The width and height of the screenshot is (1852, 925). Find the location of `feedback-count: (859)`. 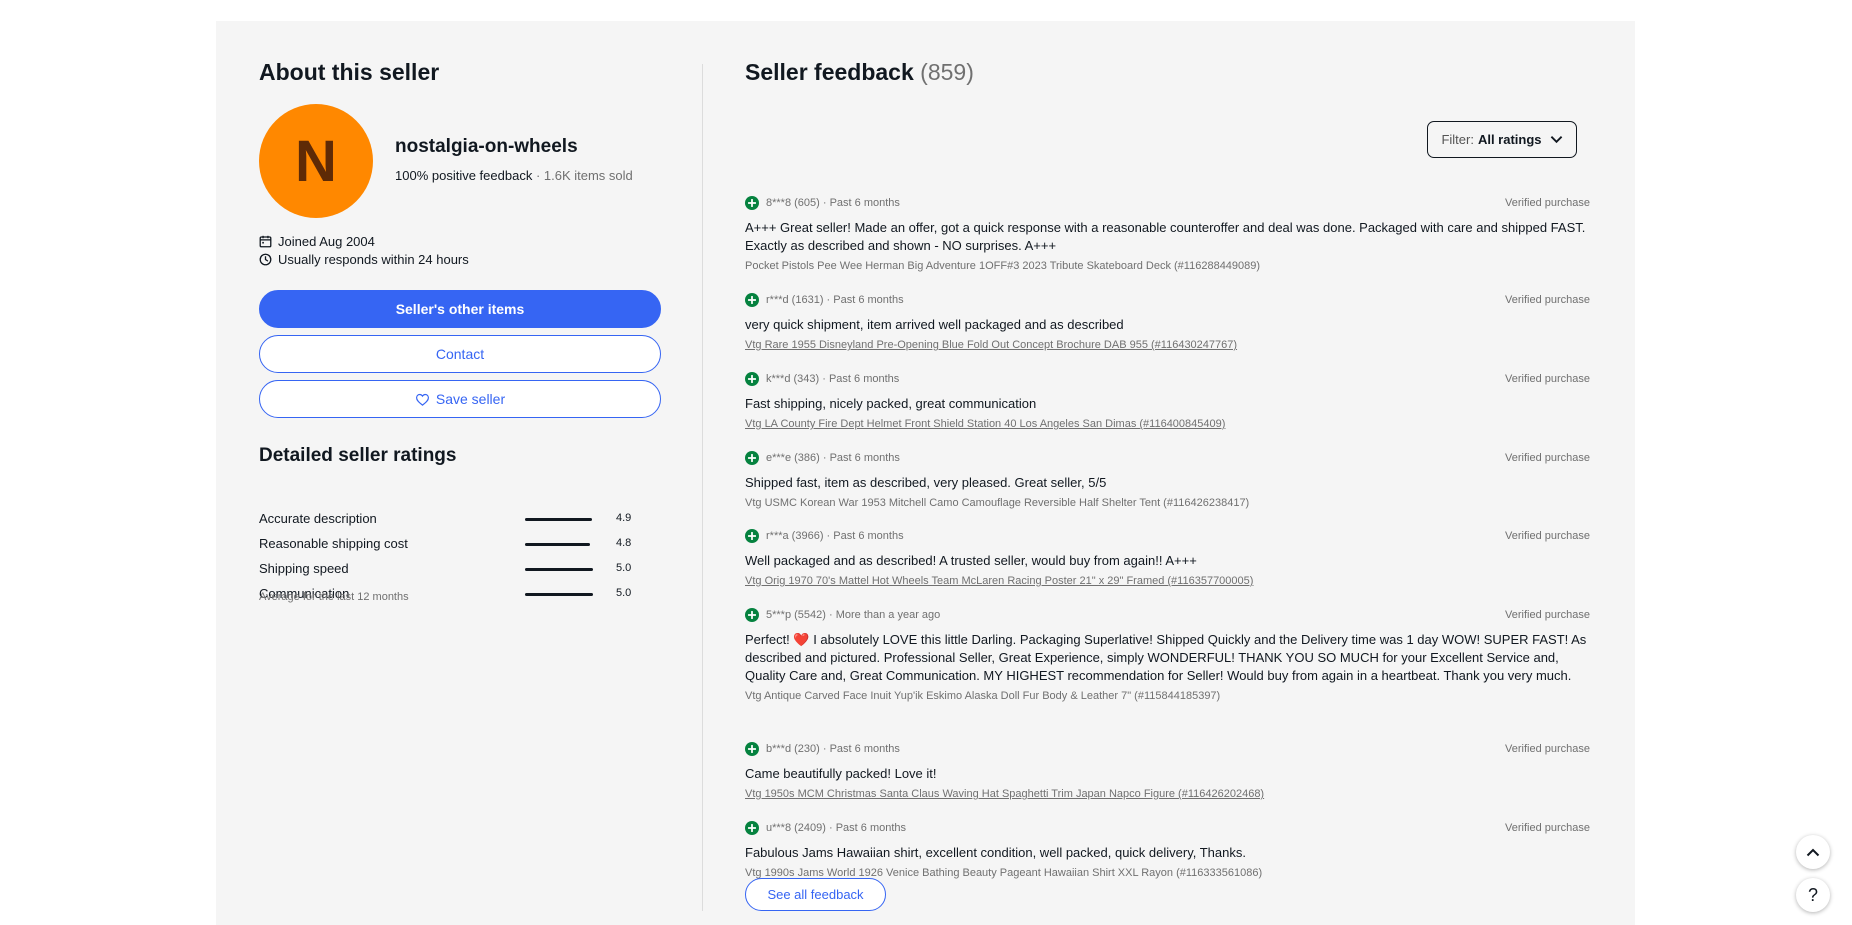

feedback-count: (859) is located at coordinates (947, 72).